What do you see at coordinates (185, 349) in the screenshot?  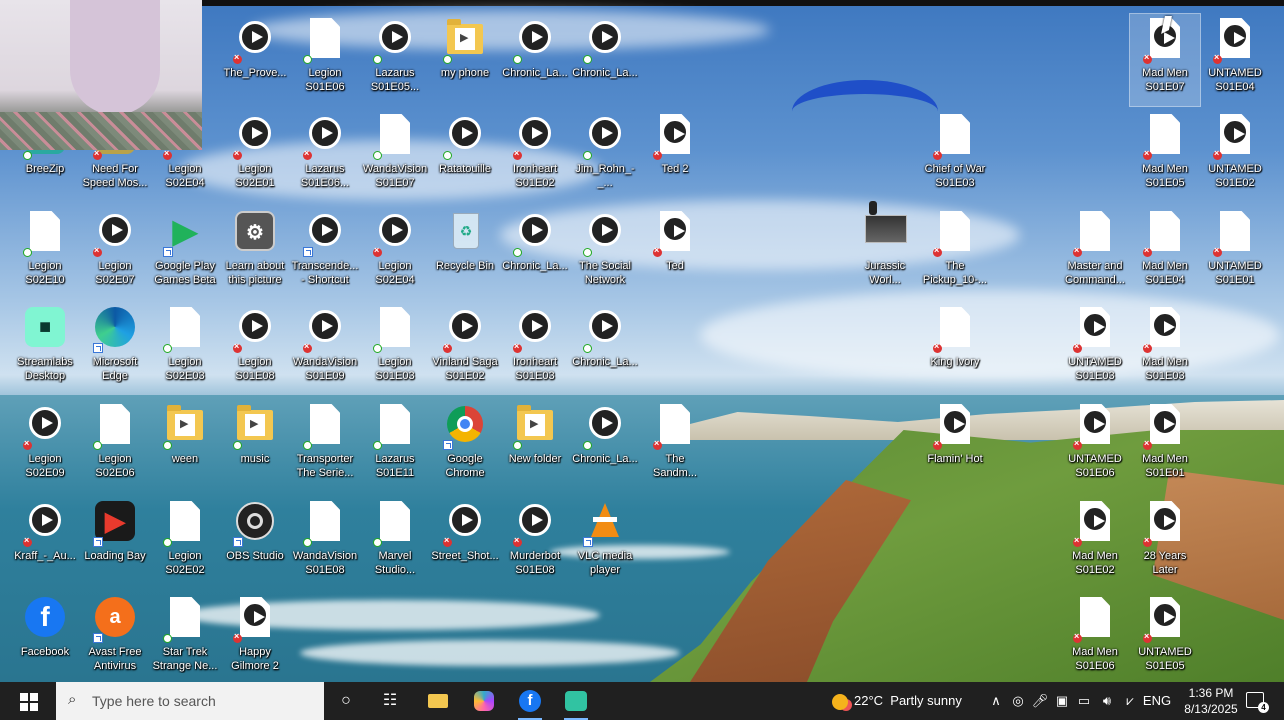 I see `desktop-icon: Legion S02E03` at bounding box center [185, 349].